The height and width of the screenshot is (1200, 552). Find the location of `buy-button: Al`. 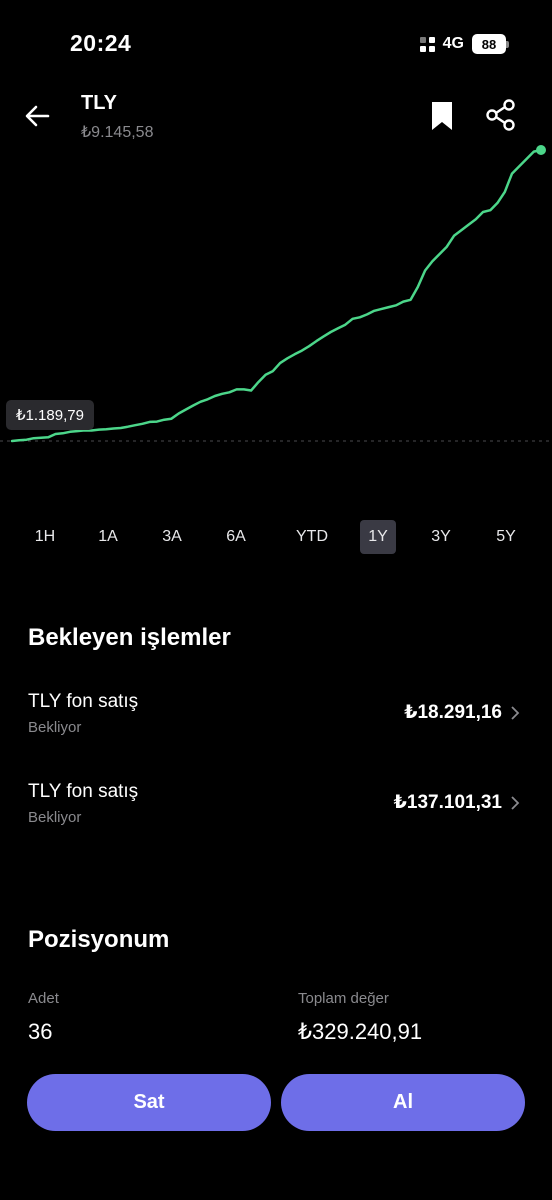

buy-button: Al is located at coordinates (403, 1102).